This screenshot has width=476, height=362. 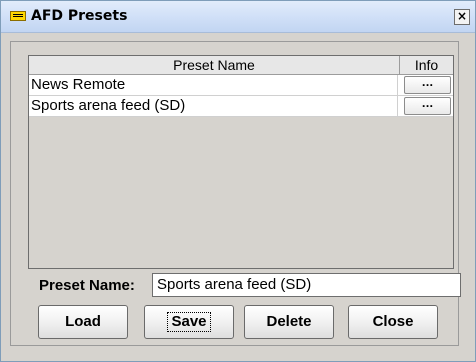 I want to click on window-title: AFD Presets, so click(x=79, y=16).